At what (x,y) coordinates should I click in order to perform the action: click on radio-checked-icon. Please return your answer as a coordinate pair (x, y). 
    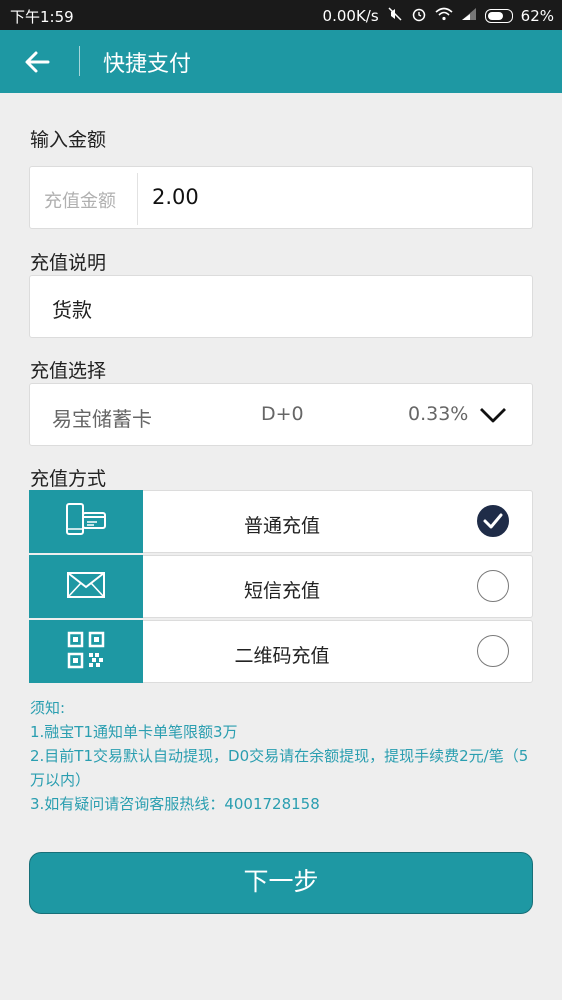
    Looking at the image, I should click on (493, 521).